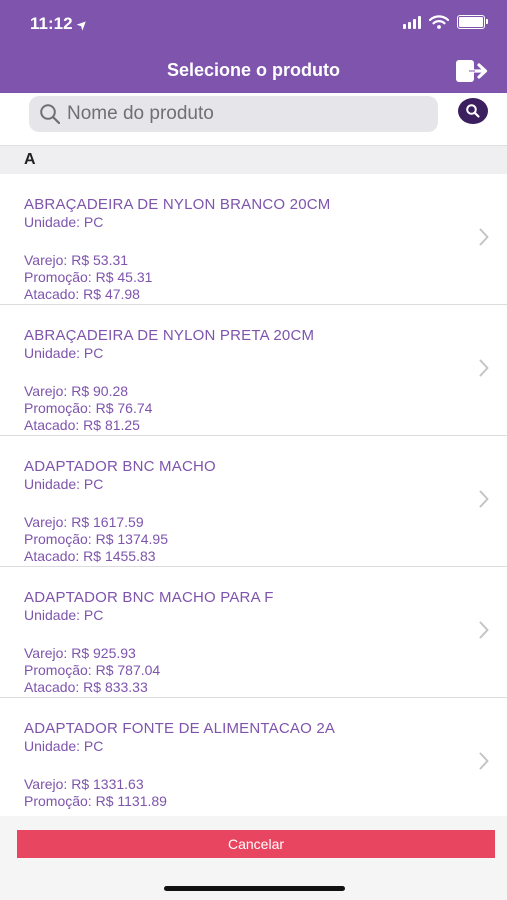 The height and width of the screenshot is (900, 507). I want to click on product-price-retail: Varejo: R$ 90.28, so click(76, 391).